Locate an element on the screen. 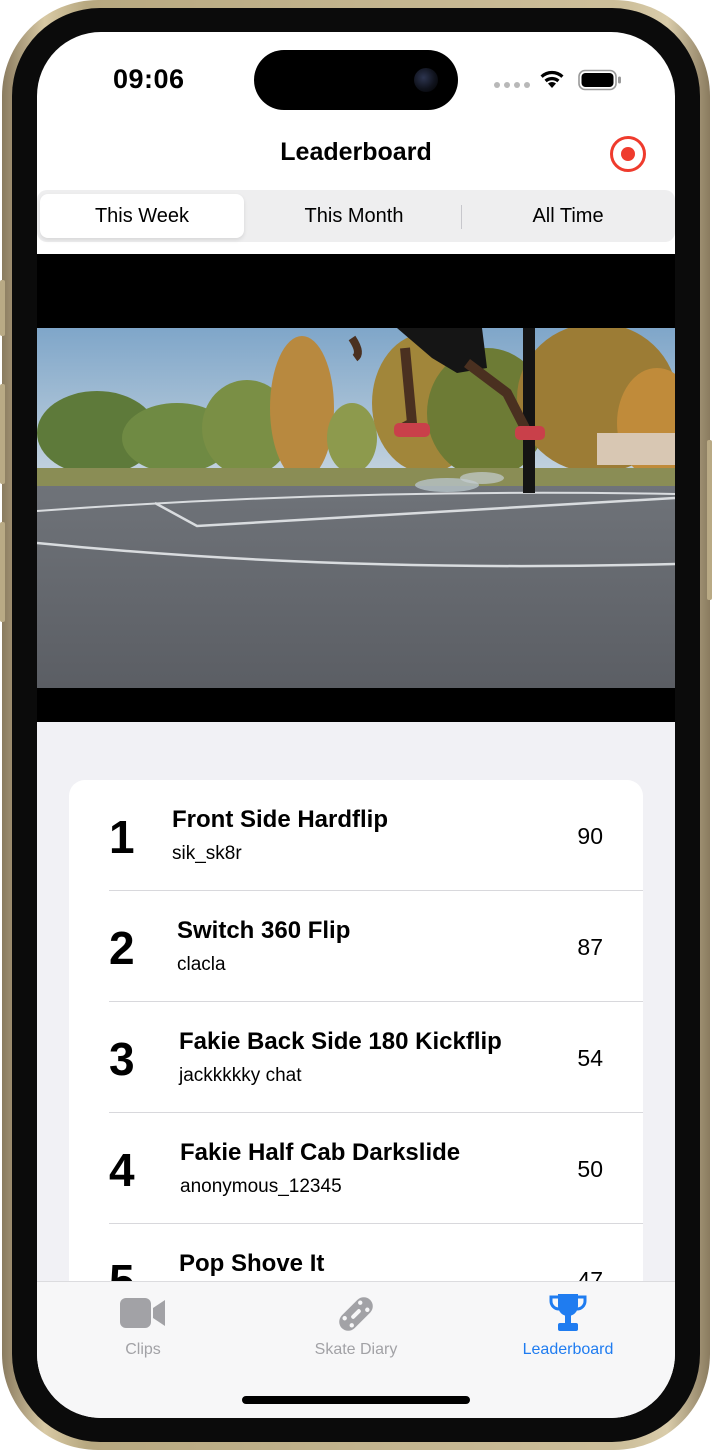  record-icon is located at coordinates (628, 154).